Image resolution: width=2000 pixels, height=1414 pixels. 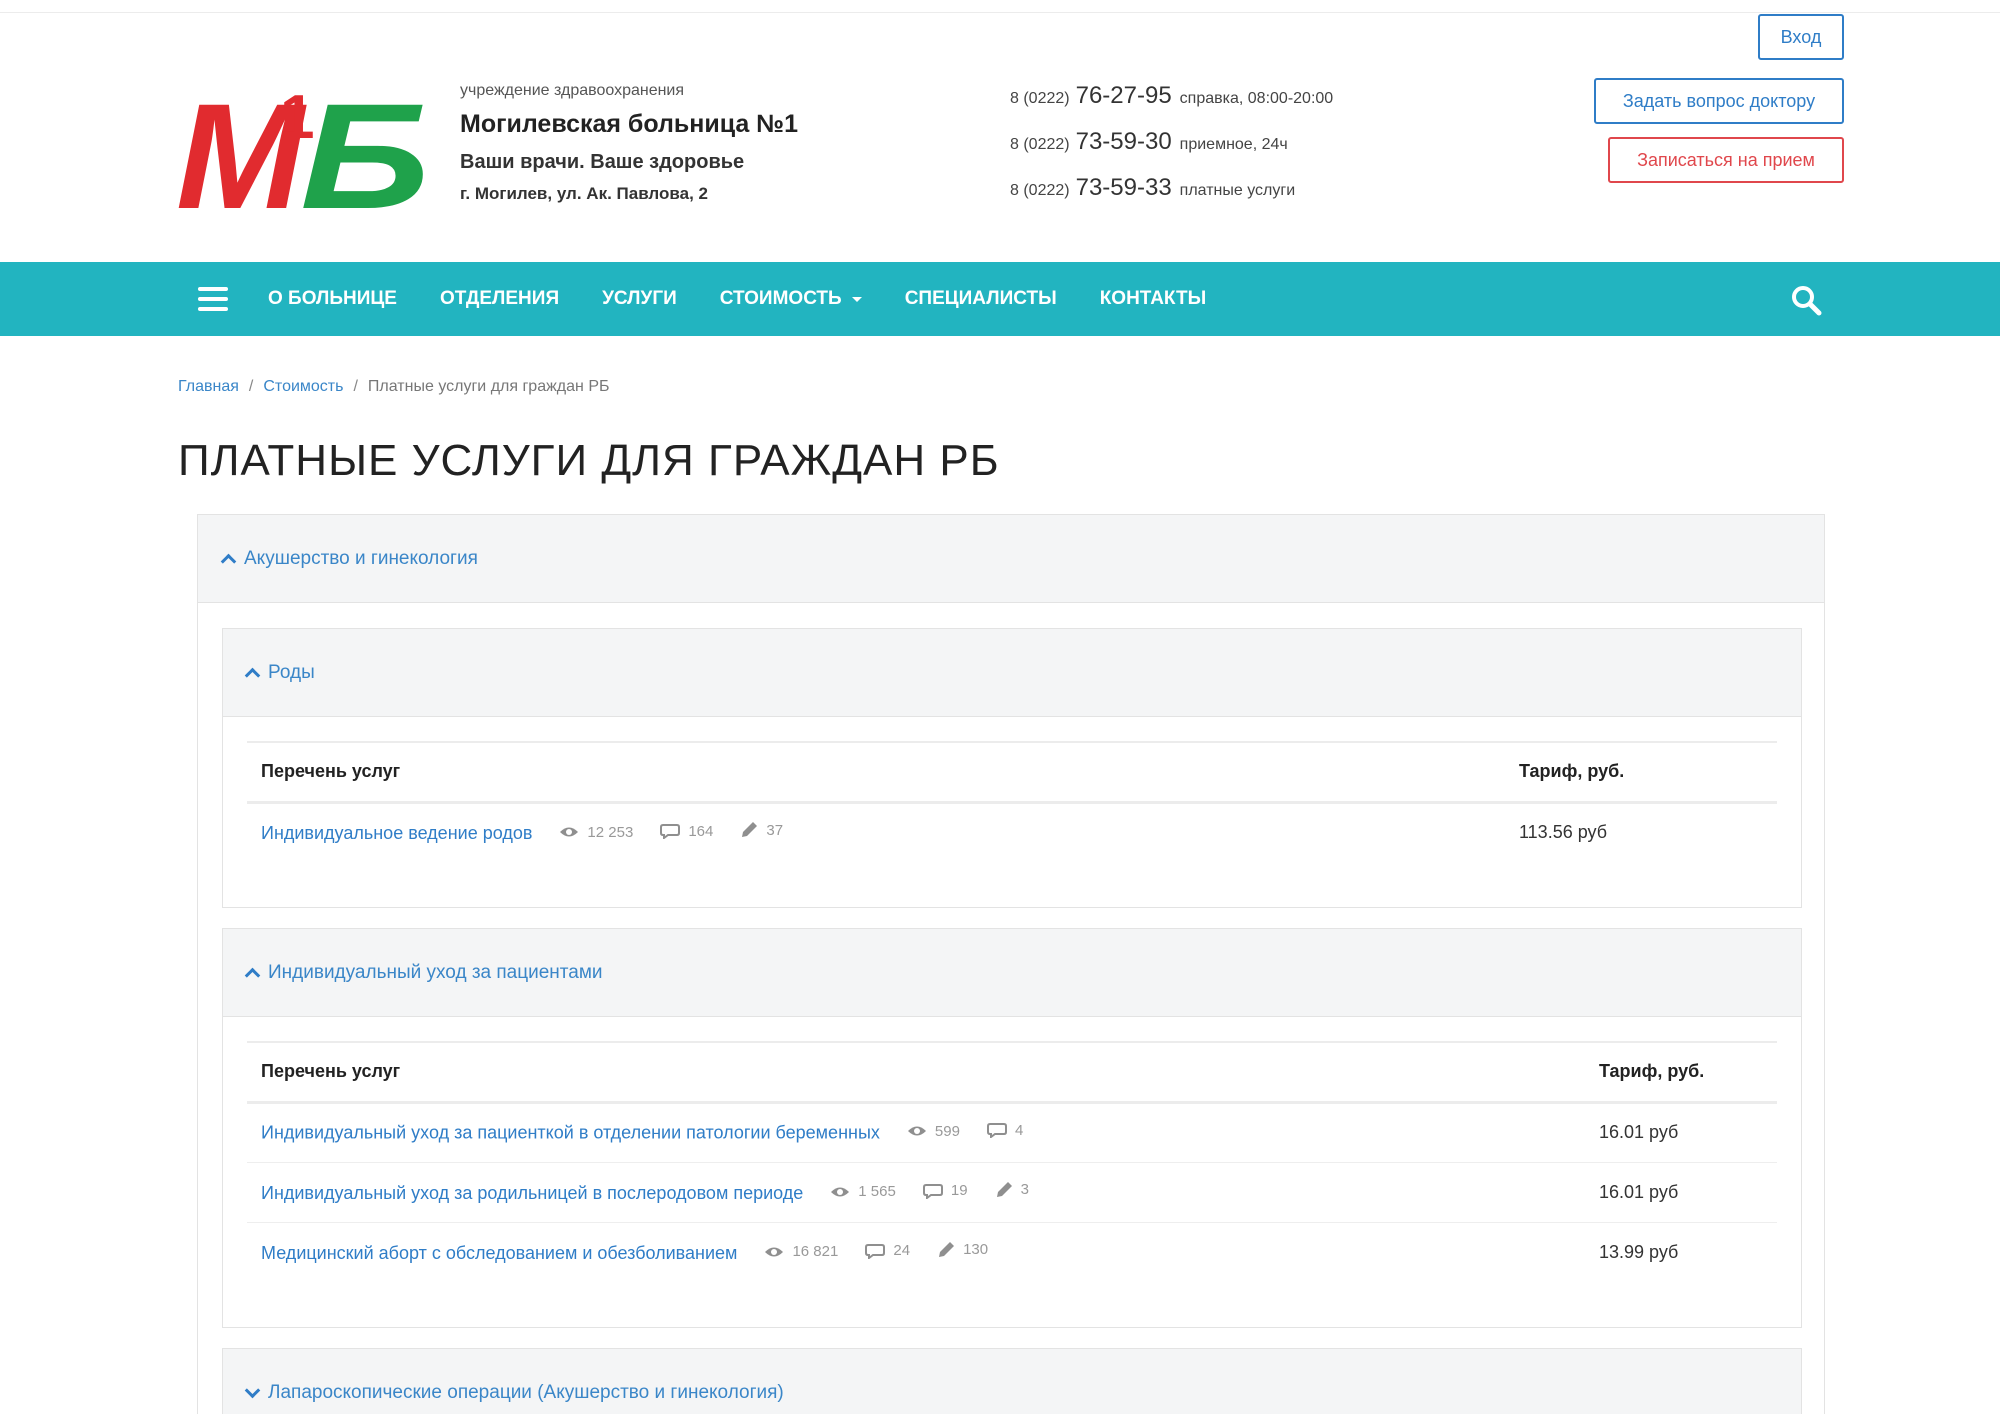 I want to click on edits-value: 3, so click(x=1024, y=1189).